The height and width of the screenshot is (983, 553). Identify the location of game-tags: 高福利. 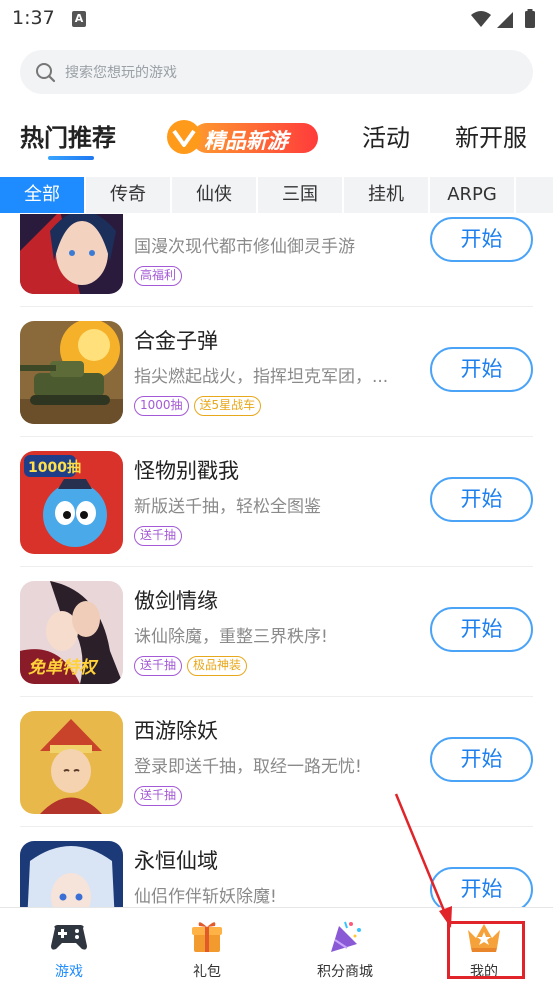
(160, 276).